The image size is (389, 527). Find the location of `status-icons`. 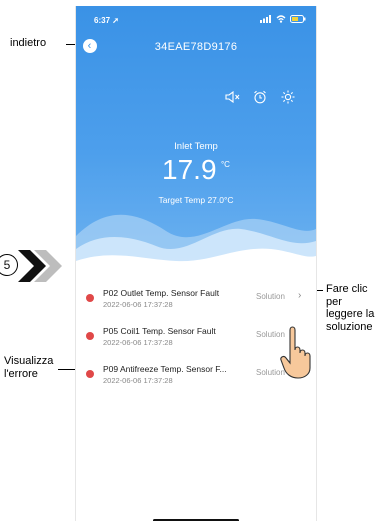

status-icons is located at coordinates (283, 19).